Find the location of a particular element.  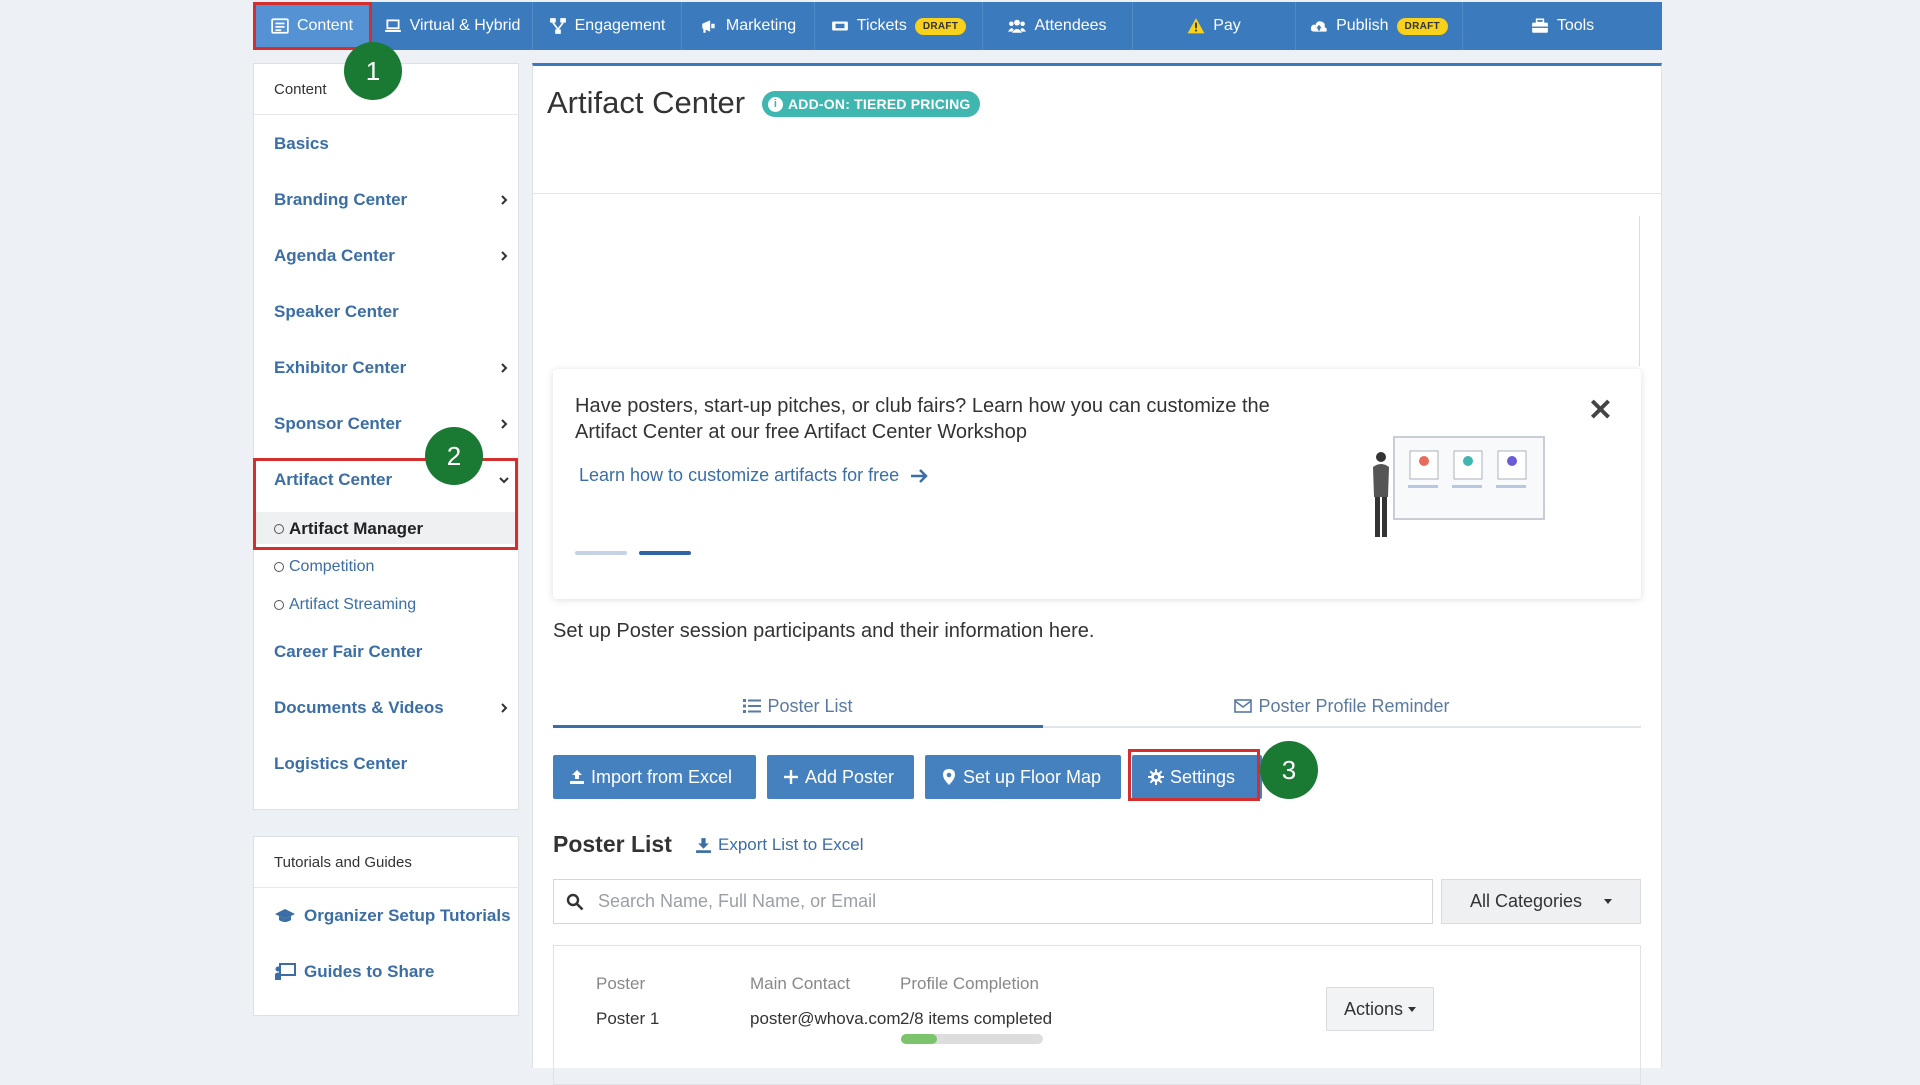

sidebar-item-speaker-center: Speaker Center is located at coordinates (392, 312).